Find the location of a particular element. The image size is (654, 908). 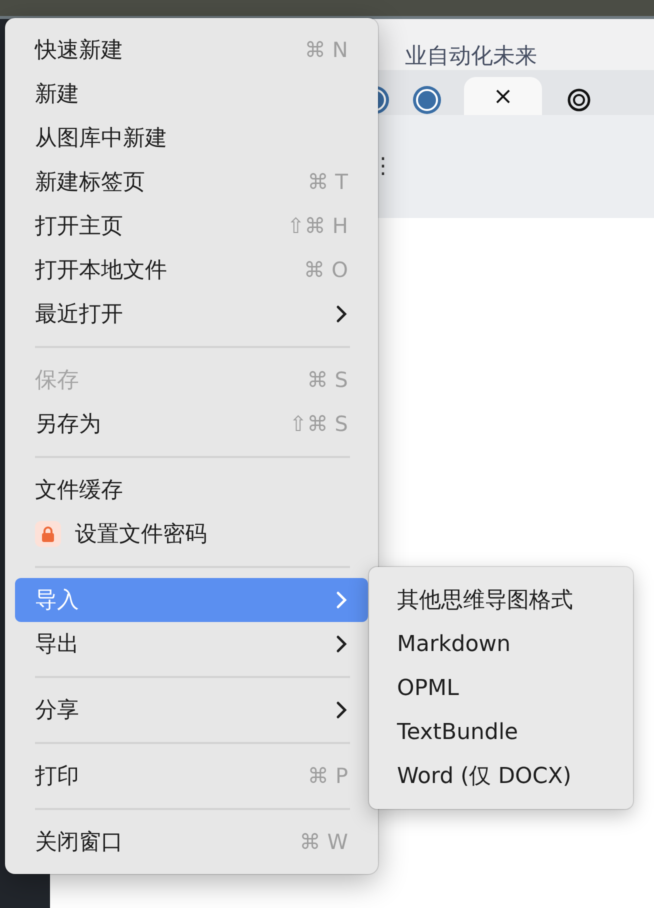

menu-item: 快速新建 ⌘ N is located at coordinates (191, 50).